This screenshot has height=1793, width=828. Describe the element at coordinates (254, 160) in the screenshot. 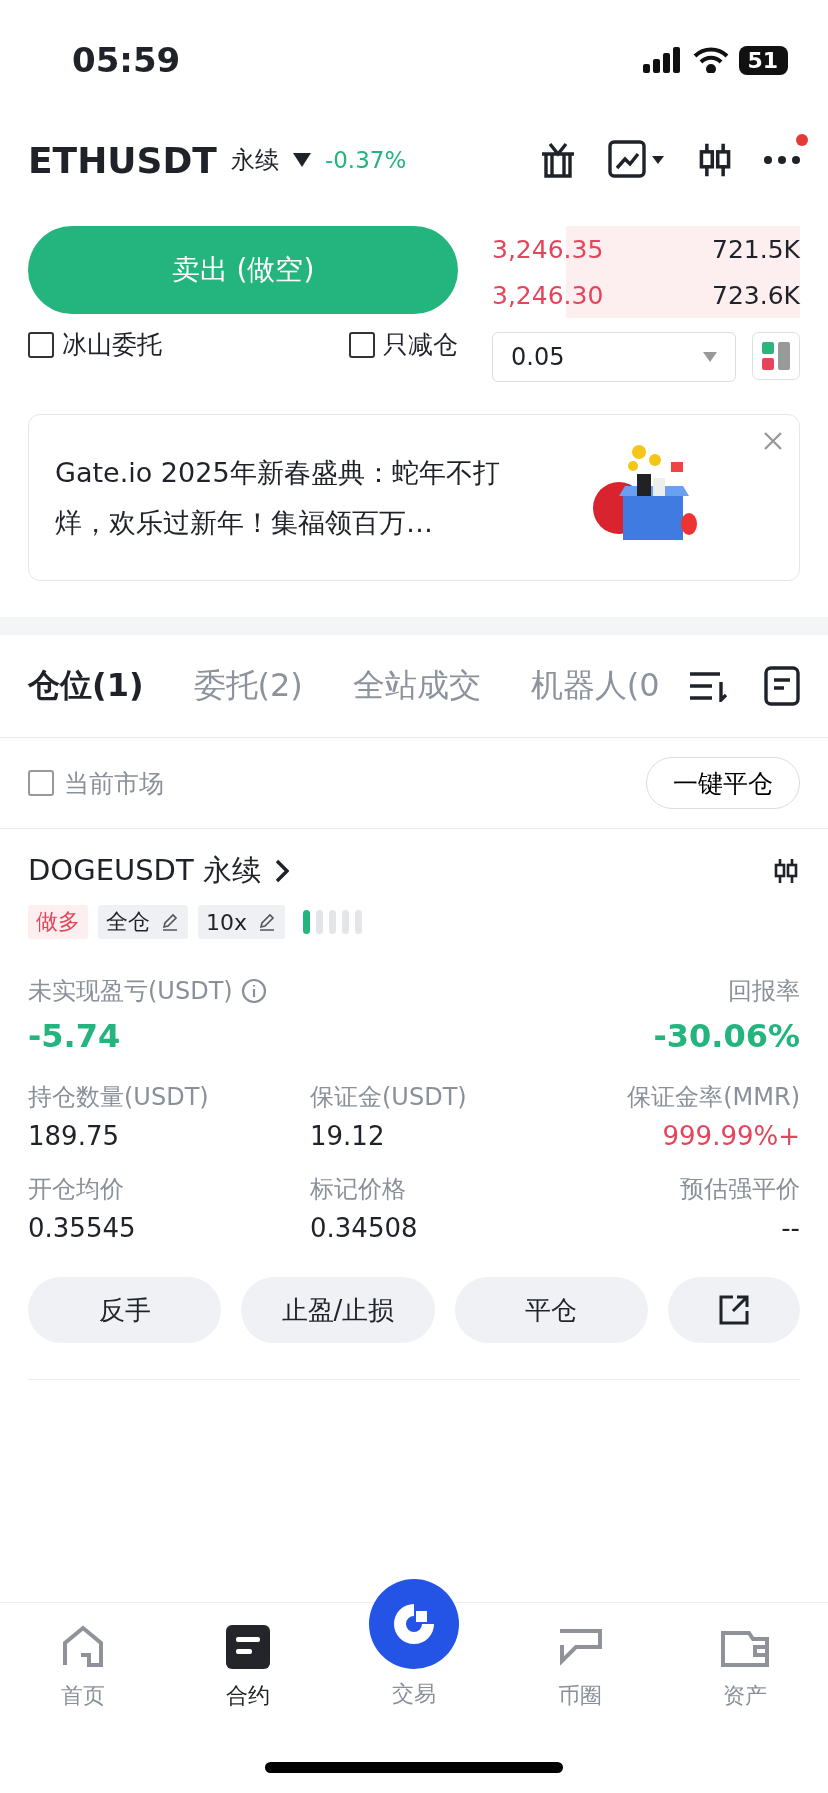

I see `contract-type: 永续` at that location.